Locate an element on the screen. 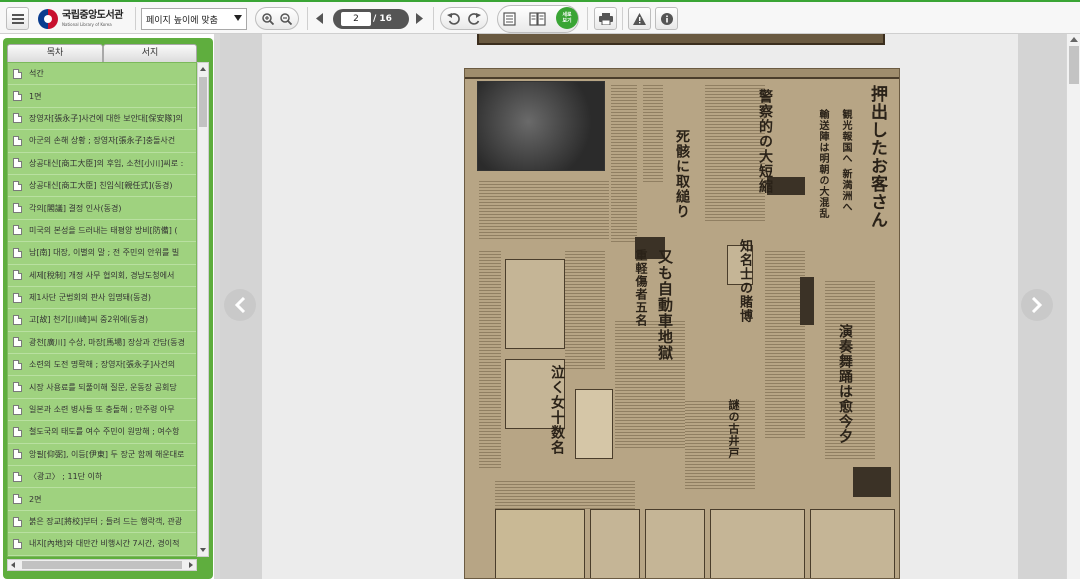 The height and width of the screenshot is (579, 1080). toc-item-label: 1면 is located at coordinates (35, 96).